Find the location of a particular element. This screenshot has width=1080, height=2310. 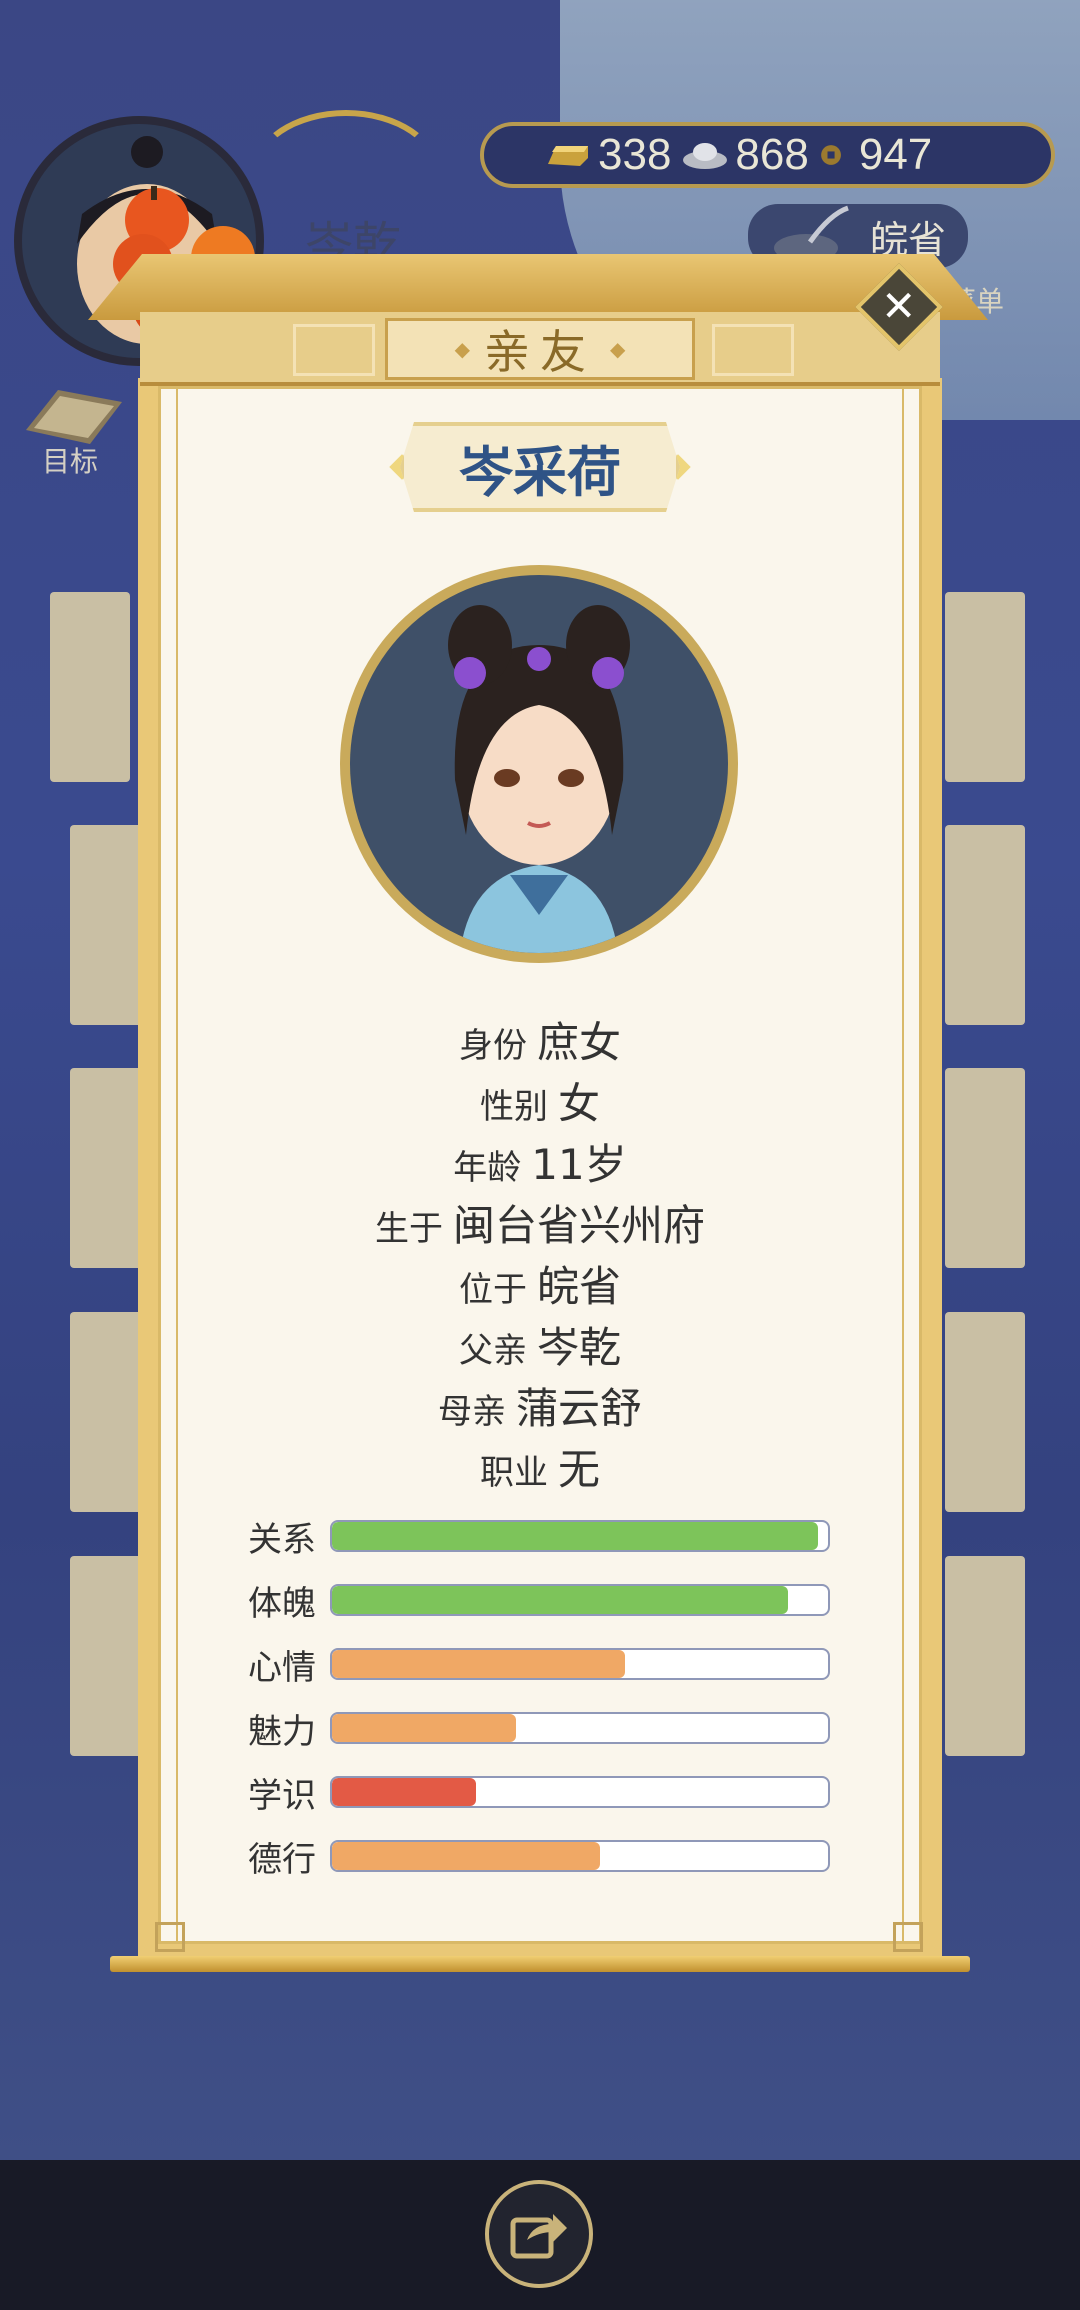

gold-ingot-icon is located at coordinates (568, 156).